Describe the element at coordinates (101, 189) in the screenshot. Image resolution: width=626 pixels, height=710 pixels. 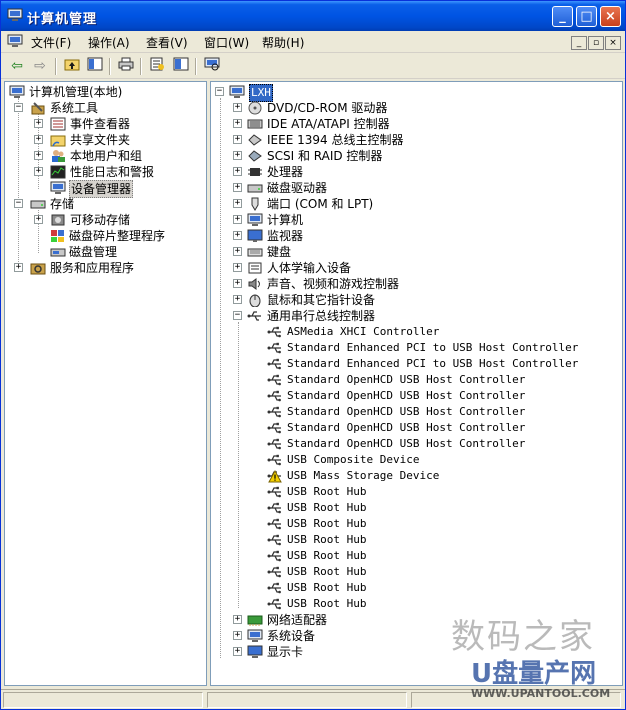
I see `tree-item-label: 设备管理器` at that location.